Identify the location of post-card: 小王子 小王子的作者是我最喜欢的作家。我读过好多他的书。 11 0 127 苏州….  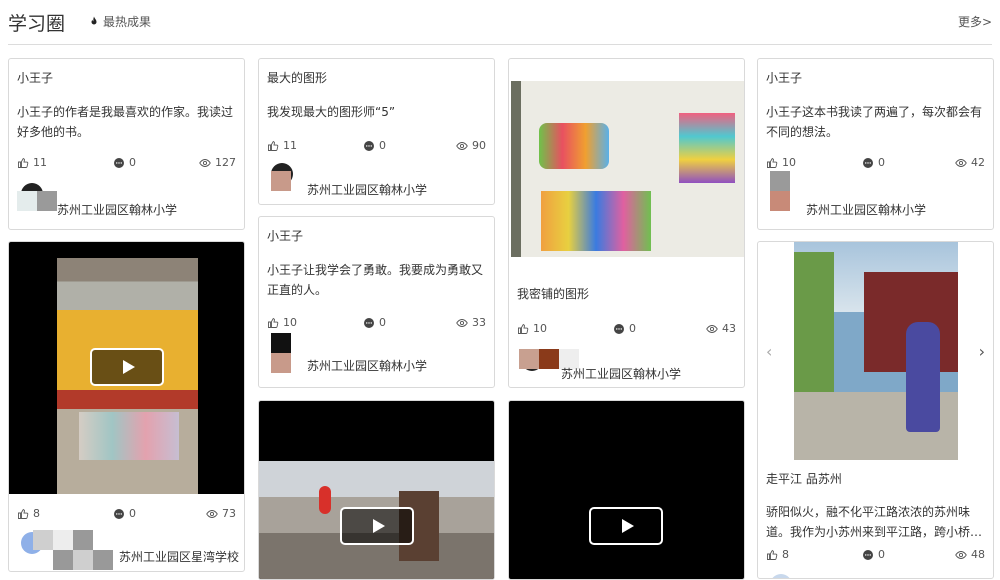
(126, 144).